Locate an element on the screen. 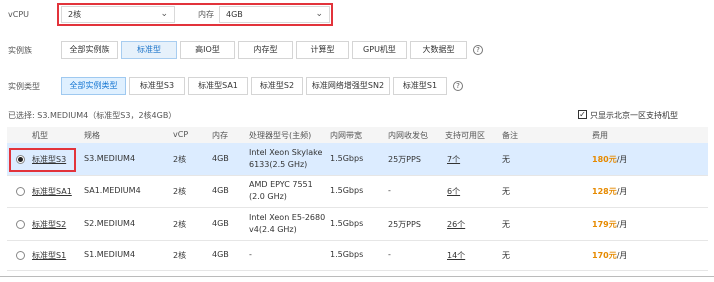 Image resolution: width=714 pixels, height=282 pixels. vcpu-label: vCPU is located at coordinates (18, 14).